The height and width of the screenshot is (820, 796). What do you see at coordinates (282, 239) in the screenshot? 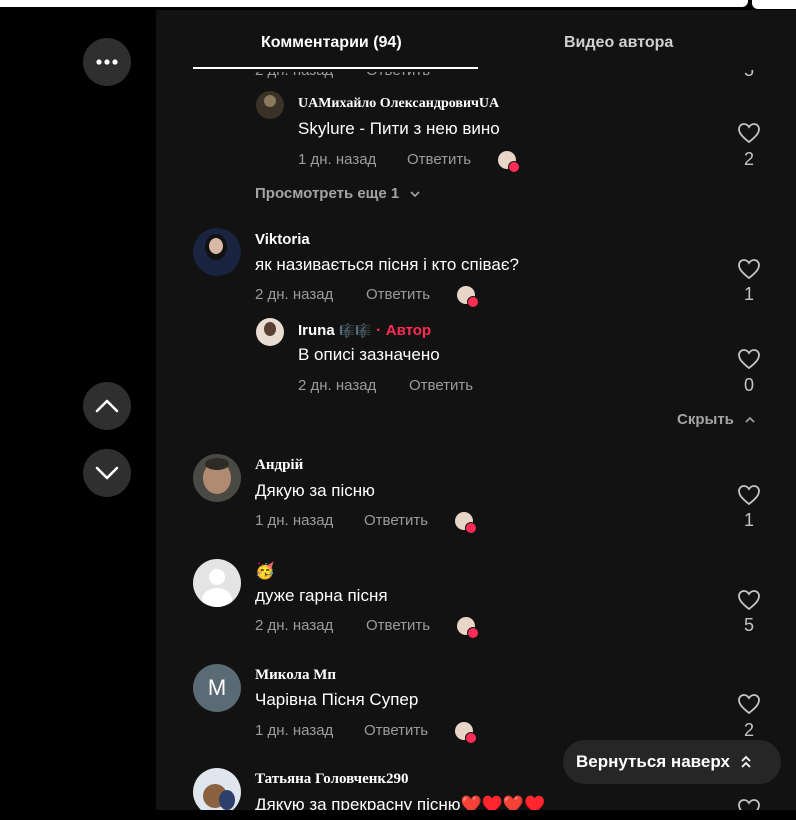
I see `comment-author: Viktoria` at bounding box center [282, 239].